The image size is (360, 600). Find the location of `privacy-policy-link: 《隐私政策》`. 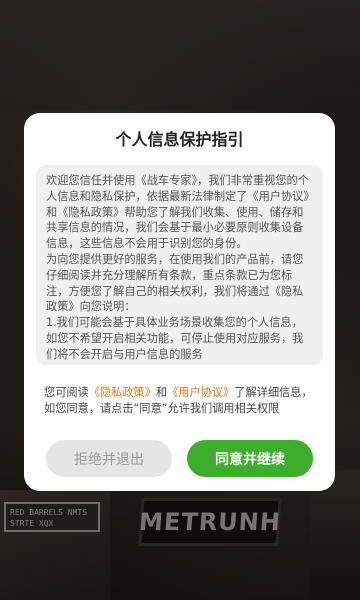

privacy-policy-link: 《隐私政策》 is located at coordinates (122, 392).